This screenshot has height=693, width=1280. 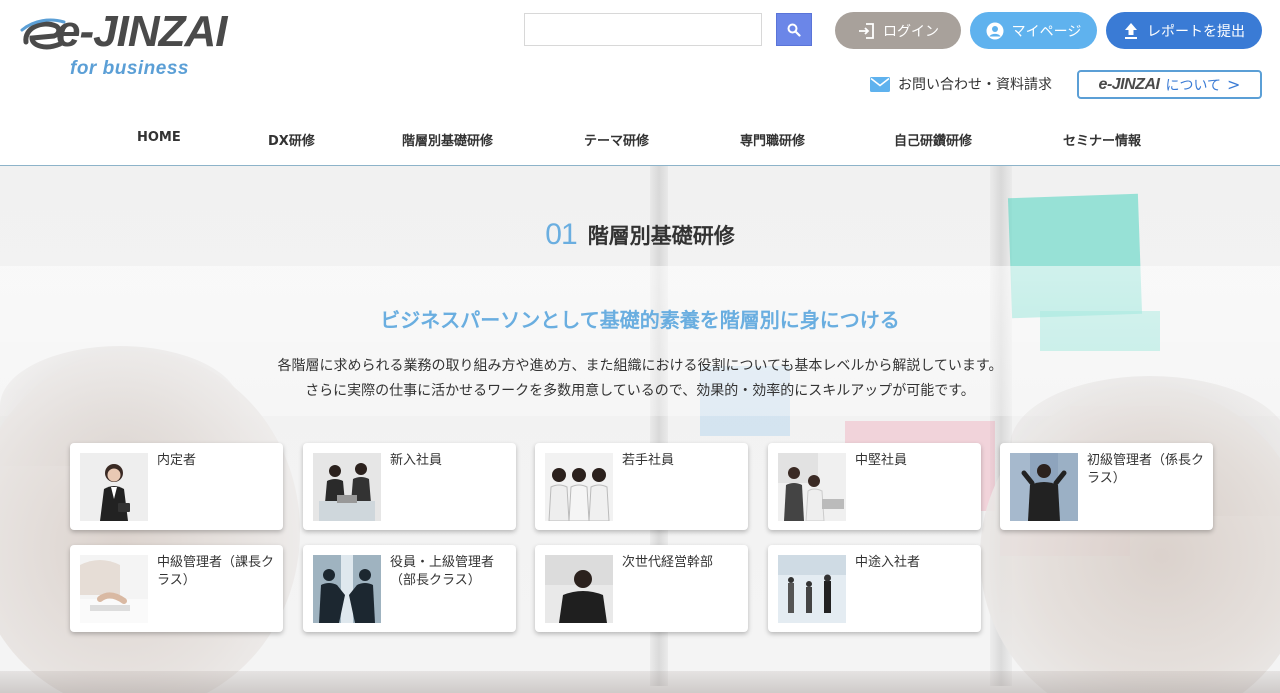 I want to click on course-card-next-gen-executive: 次世代経営幹部, so click(x=641, y=588).